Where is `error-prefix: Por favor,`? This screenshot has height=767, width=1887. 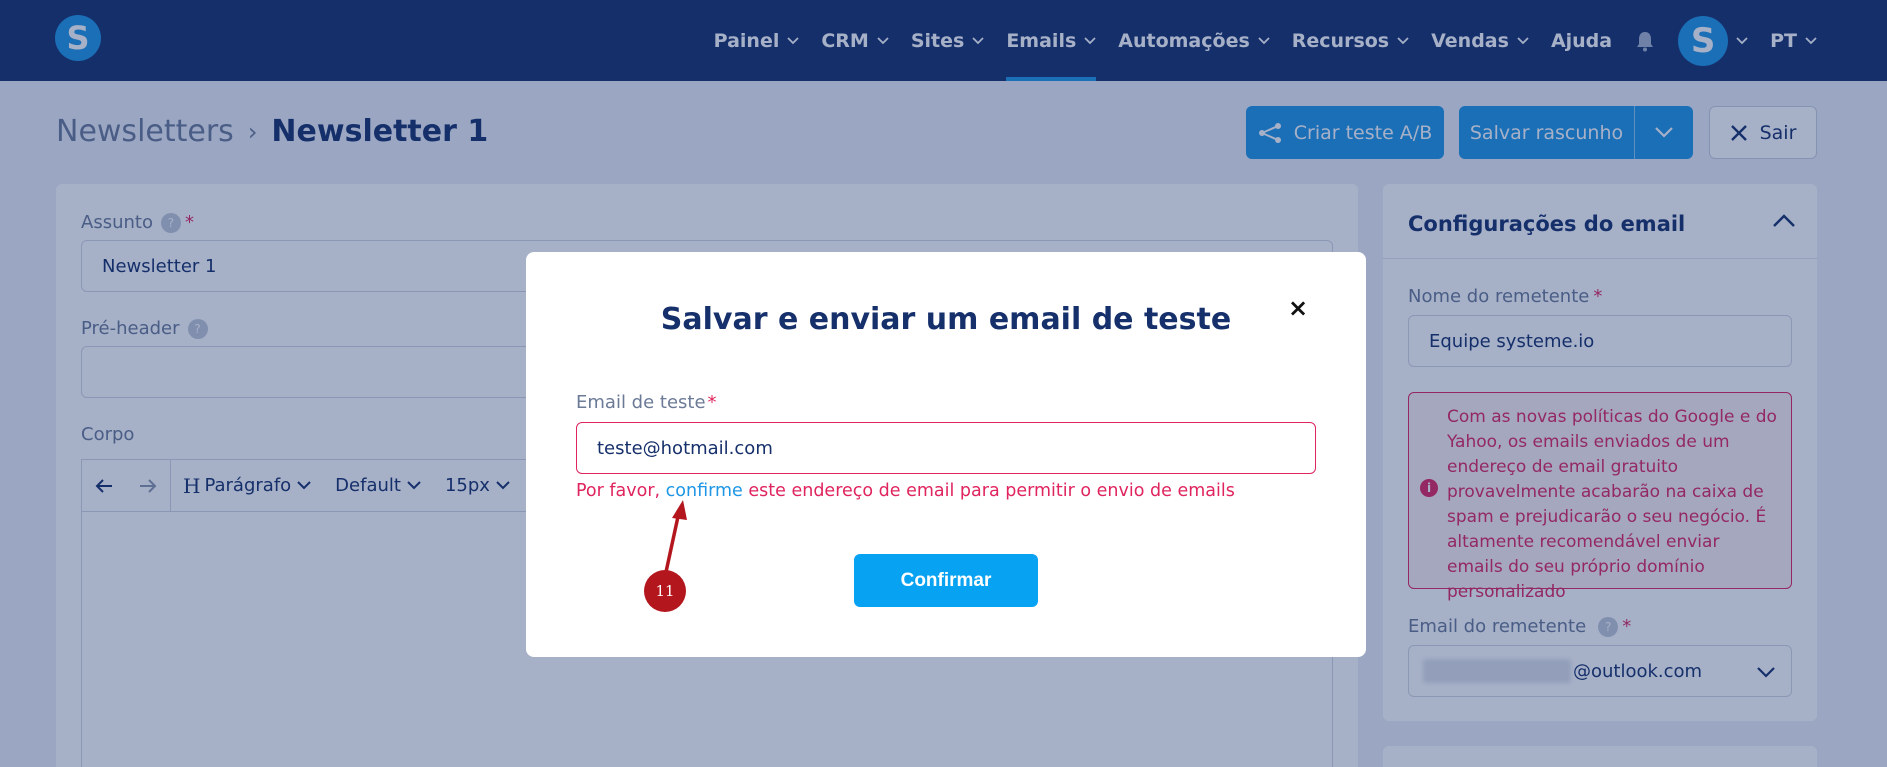 error-prefix: Por favor, is located at coordinates (621, 491).